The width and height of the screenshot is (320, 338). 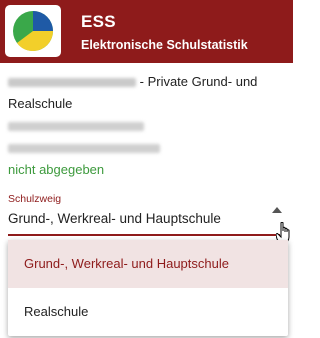 What do you see at coordinates (164, 45) in the screenshot?
I see `app-subtitle: Elektronische Schulstatistik` at bounding box center [164, 45].